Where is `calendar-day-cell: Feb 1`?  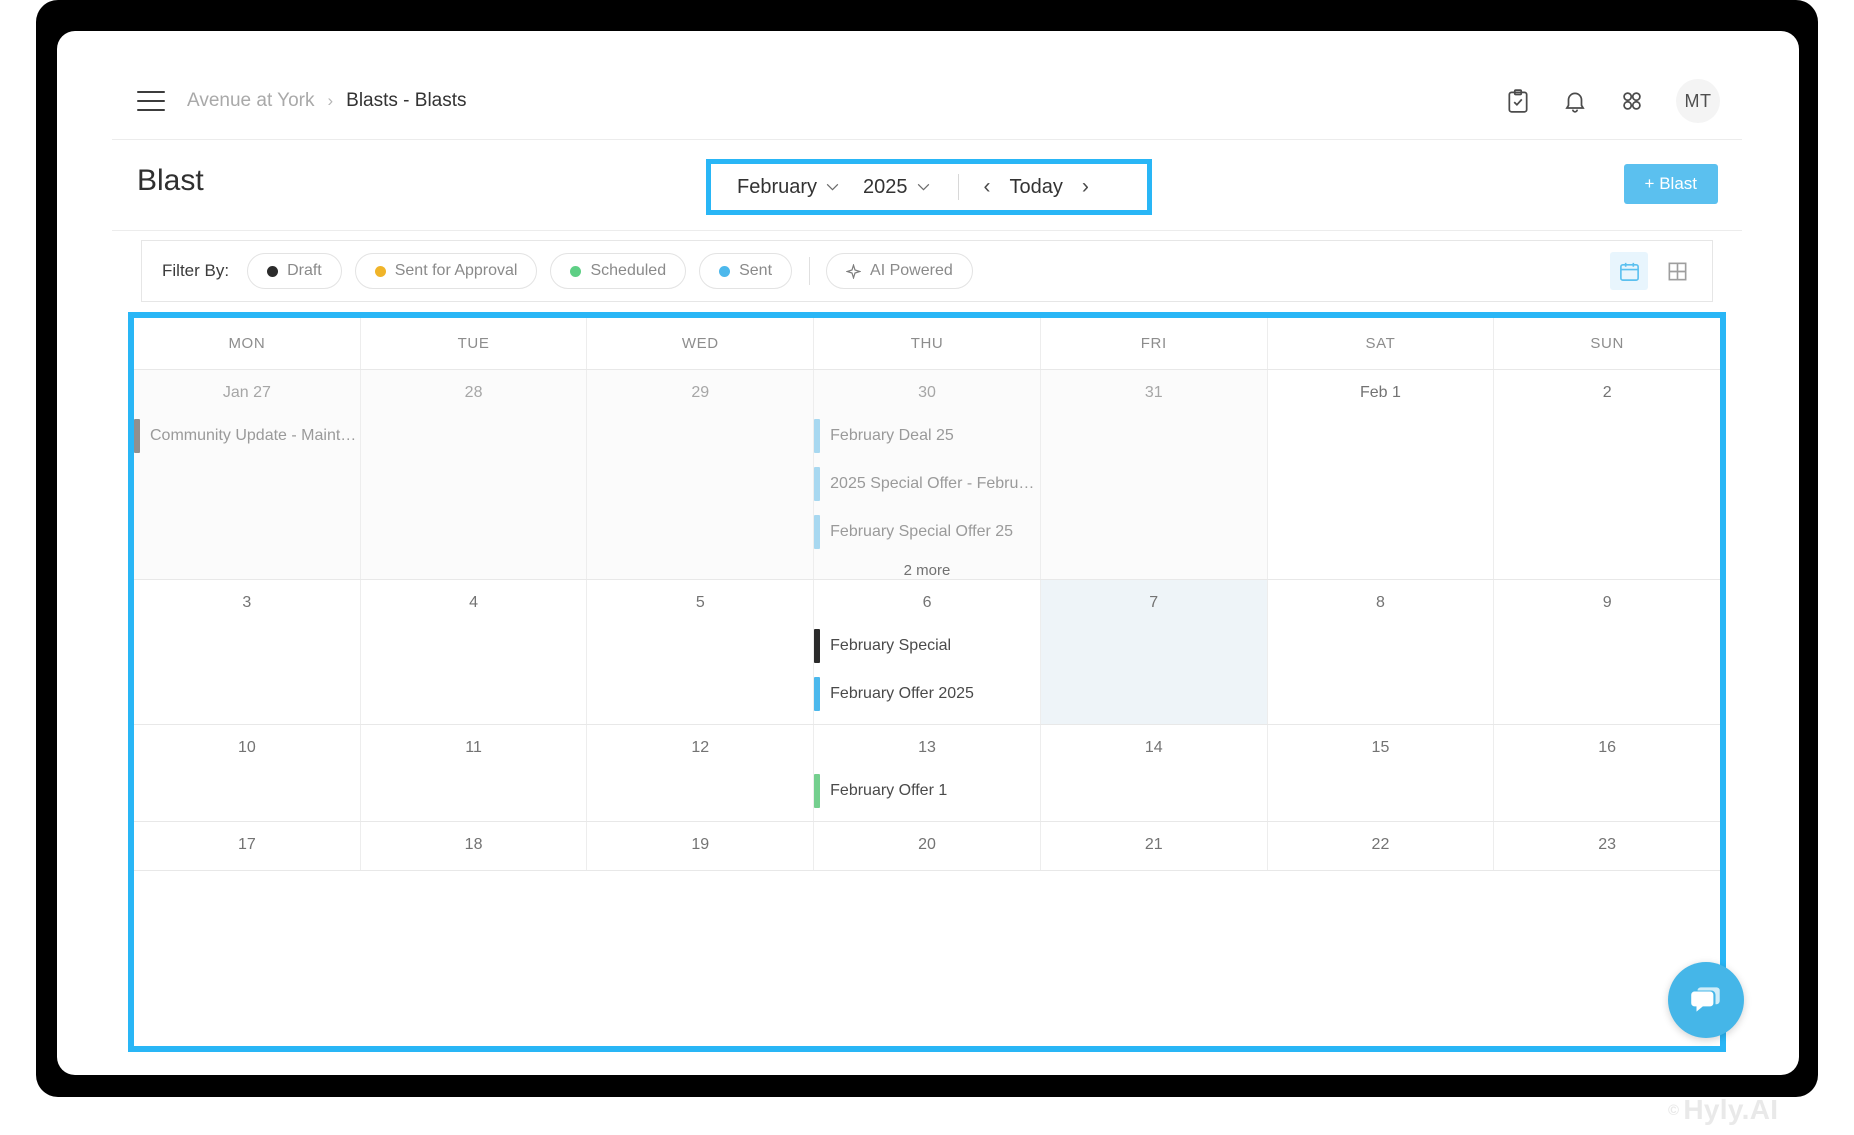
calendar-day-cell: Feb 1 is located at coordinates (1381, 474).